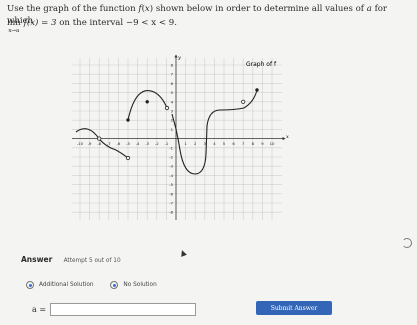  What do you see at coordinates (39, 309) in the screenshot?
I see `input-label: a =` at bounding box center [39, 309].